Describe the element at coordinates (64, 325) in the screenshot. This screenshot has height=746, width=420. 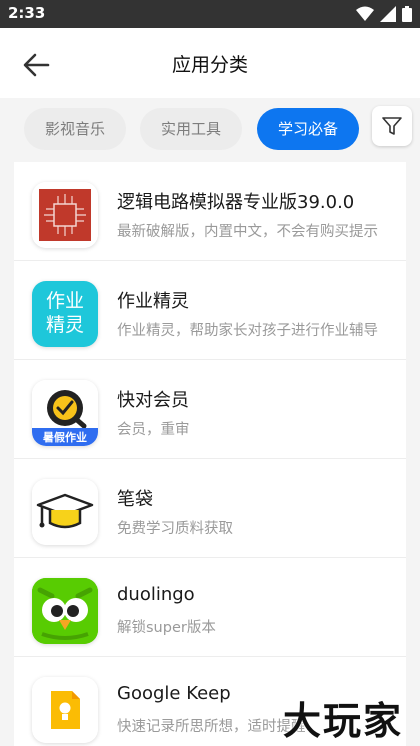
I see `icon-text: 精灵` at that location.